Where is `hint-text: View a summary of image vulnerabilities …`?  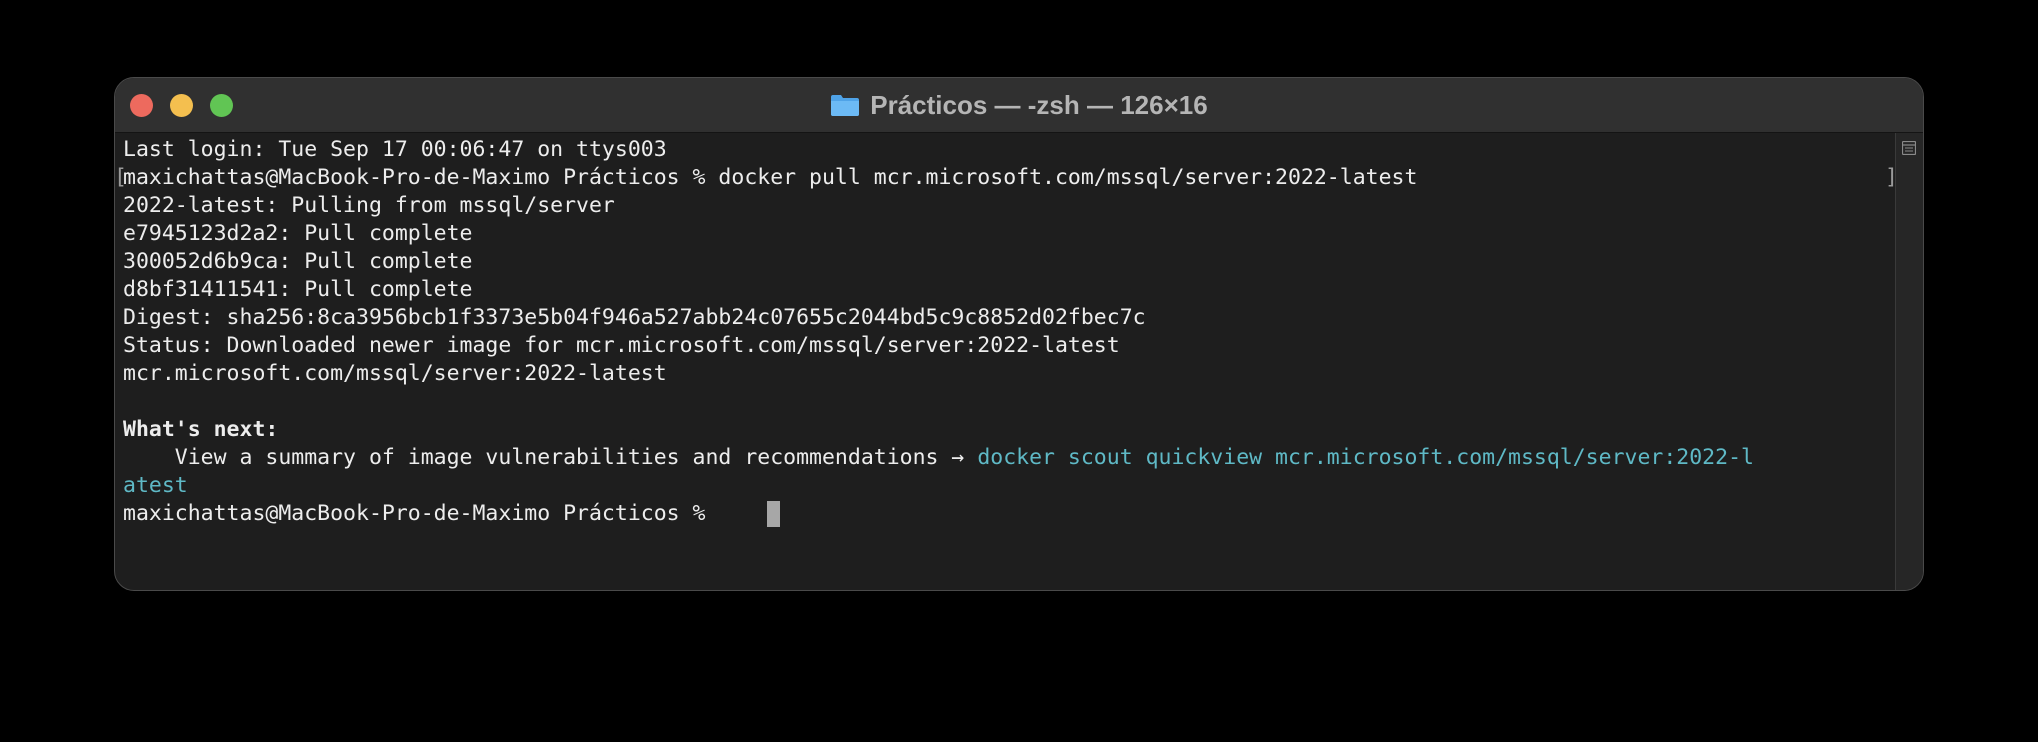
hint-text: View a summary of image vulnerabilities … is located at coordinates (550, 457).